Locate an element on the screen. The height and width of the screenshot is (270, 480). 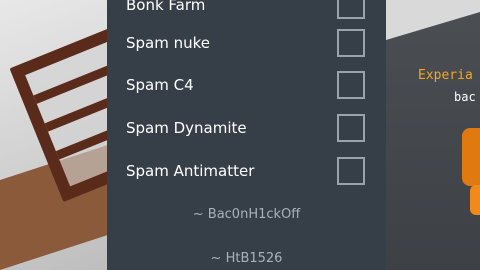
menu-item-spam-nuke: Spam nuke is located at coordinates (246, 43).